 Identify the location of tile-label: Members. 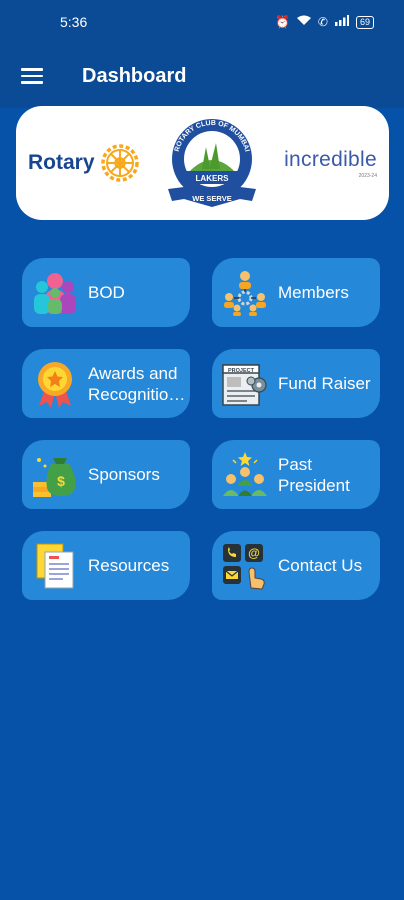
(313, 292).